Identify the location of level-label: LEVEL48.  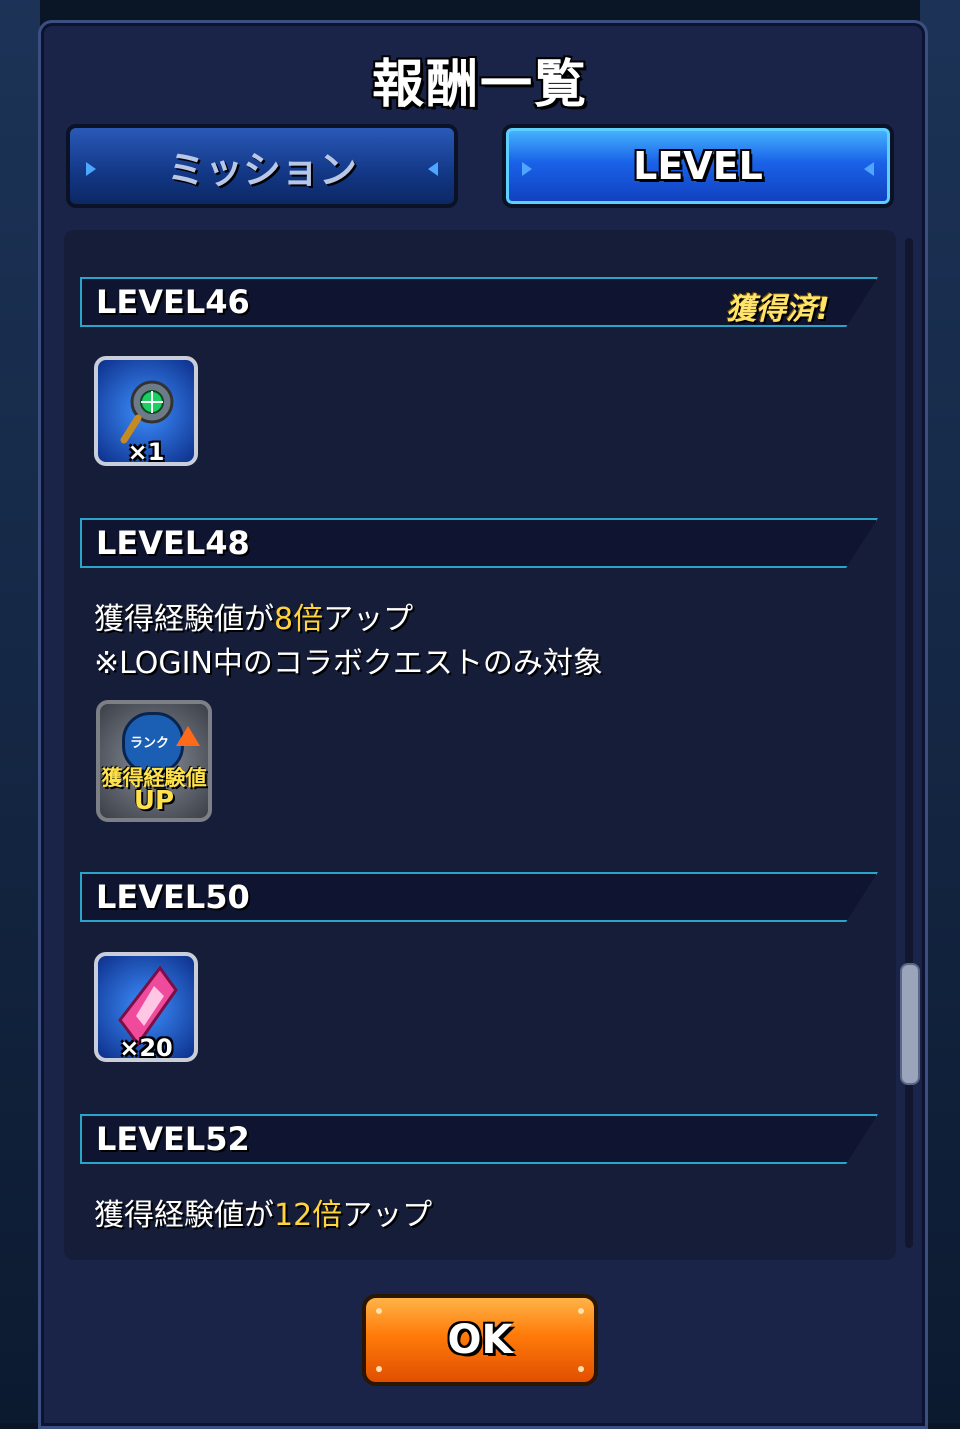
(173, 543).